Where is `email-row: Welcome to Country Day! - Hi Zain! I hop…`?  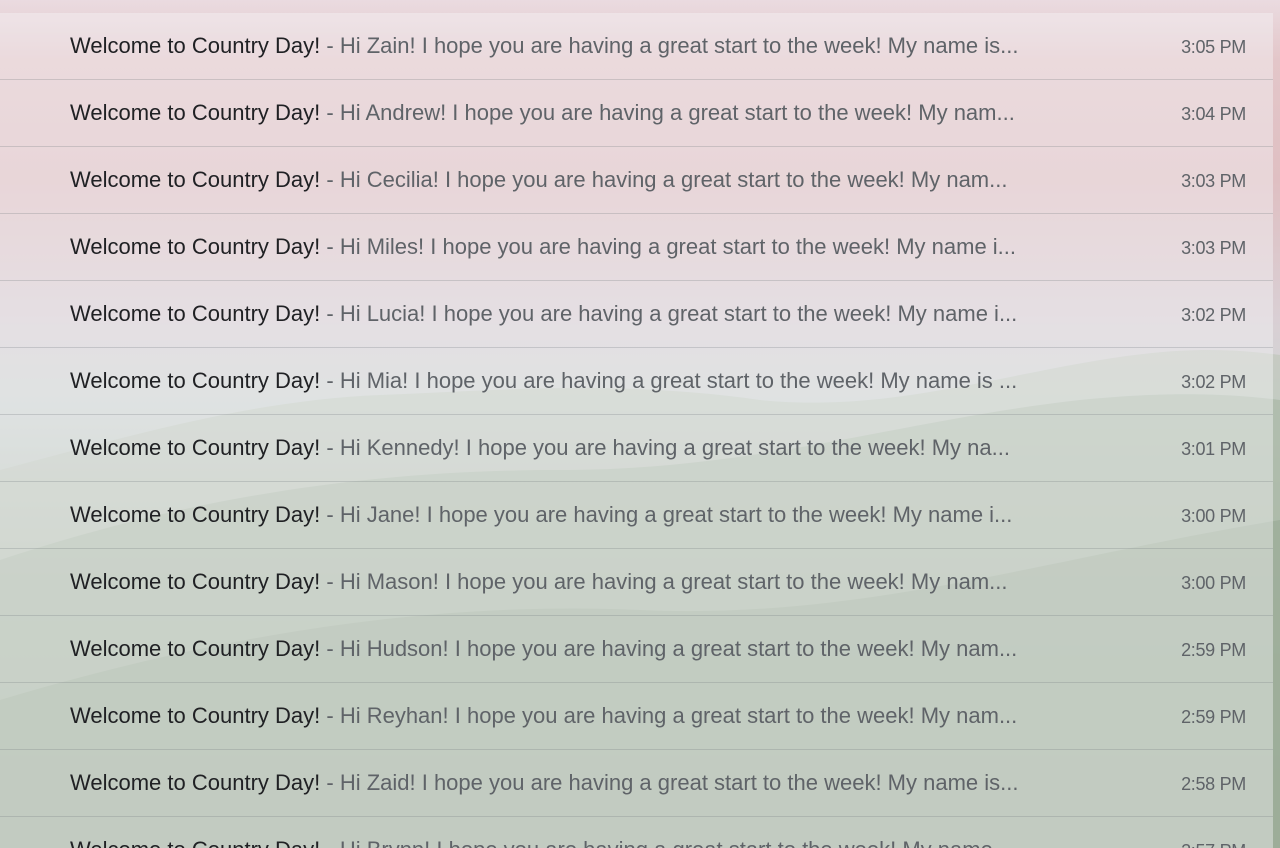 email-row: Welcome to Country Day! - Hi Zain! I hop… is located at coordinates (636, 46).